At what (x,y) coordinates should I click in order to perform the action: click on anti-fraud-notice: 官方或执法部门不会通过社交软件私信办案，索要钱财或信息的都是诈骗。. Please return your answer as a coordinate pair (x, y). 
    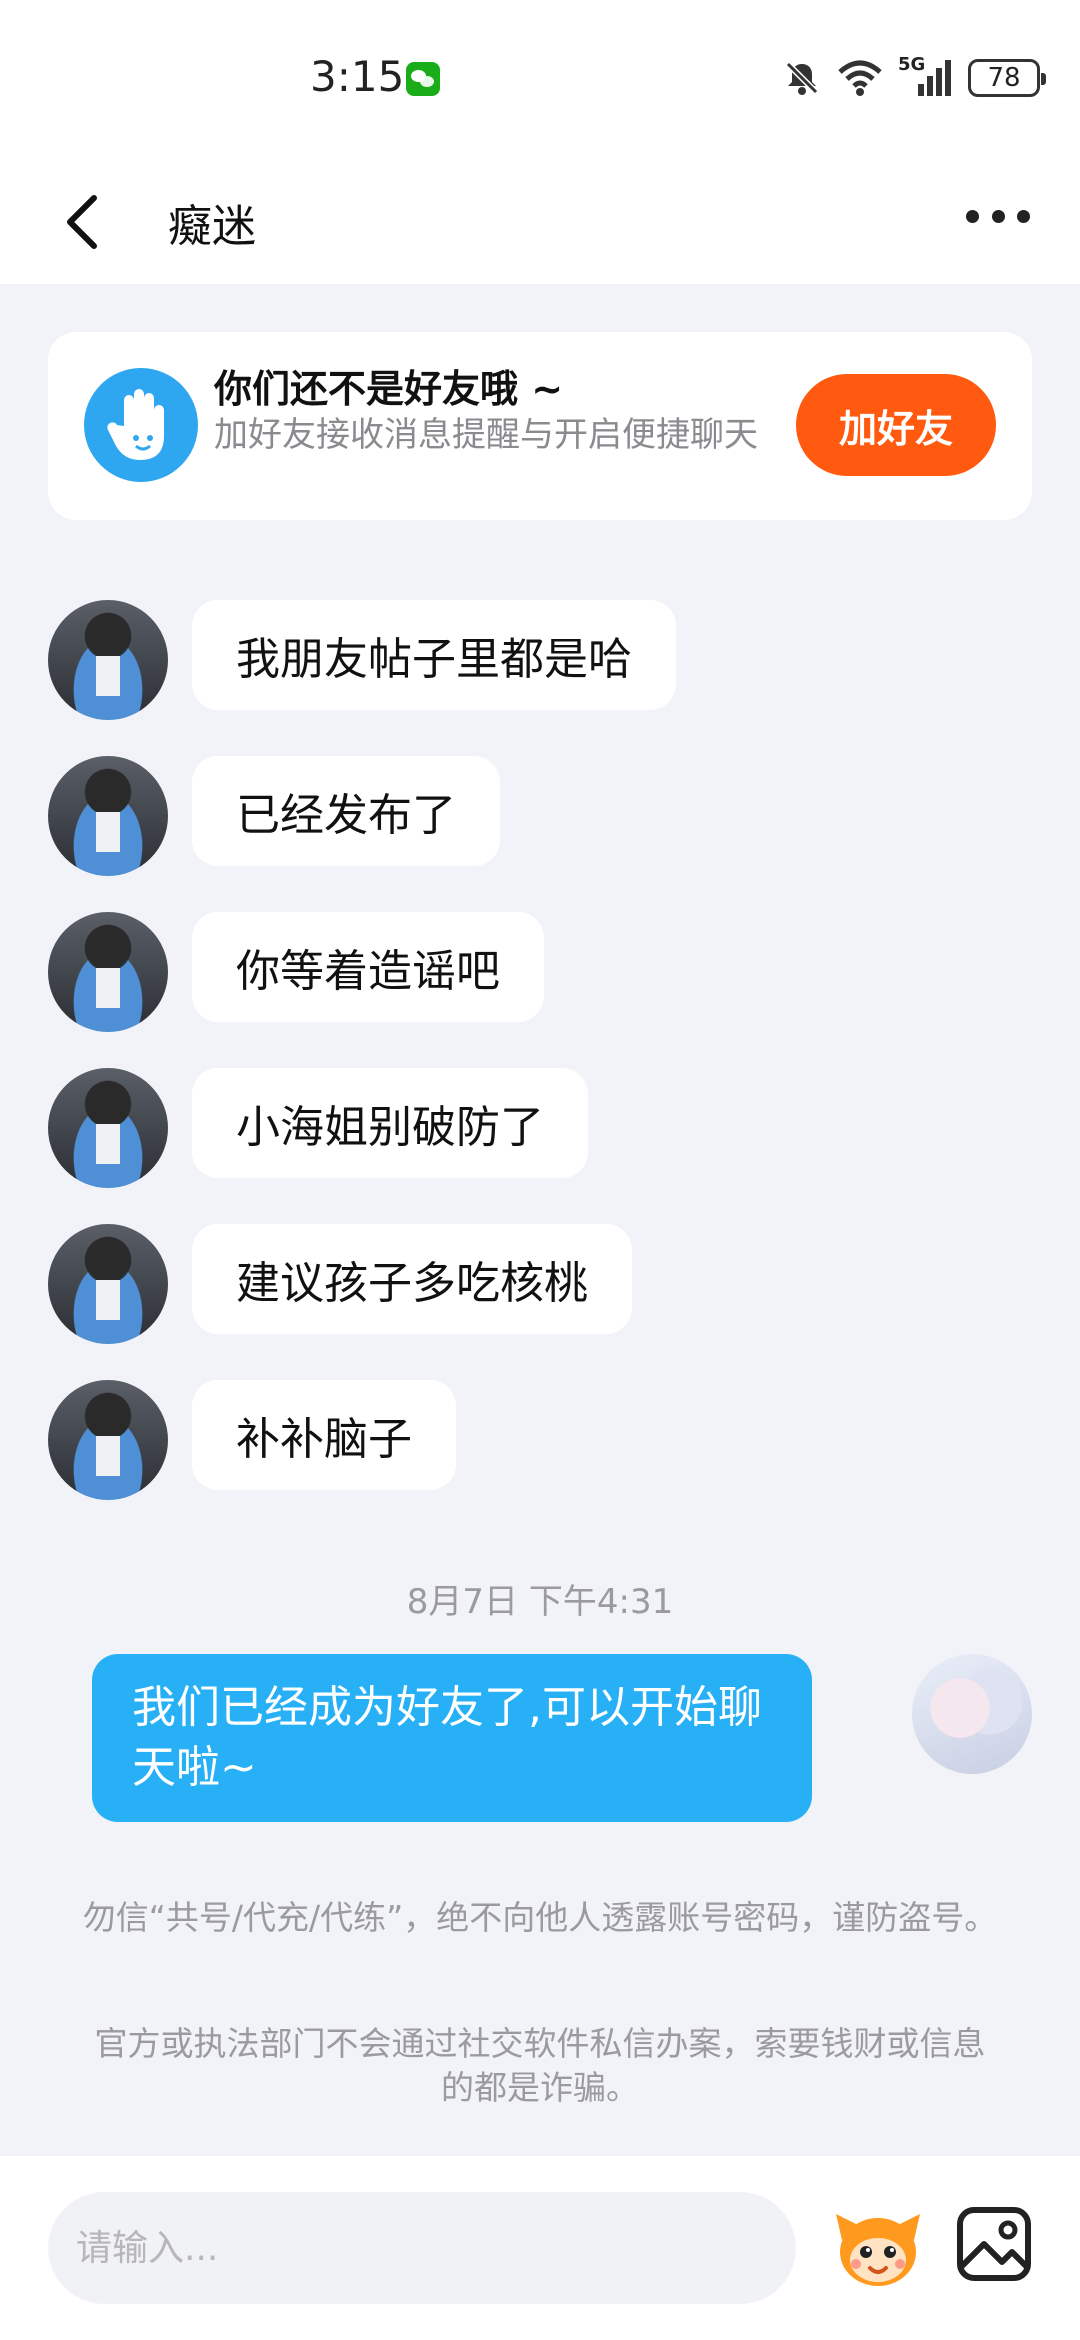
    Looking at the image, I should click on (540, 2065).